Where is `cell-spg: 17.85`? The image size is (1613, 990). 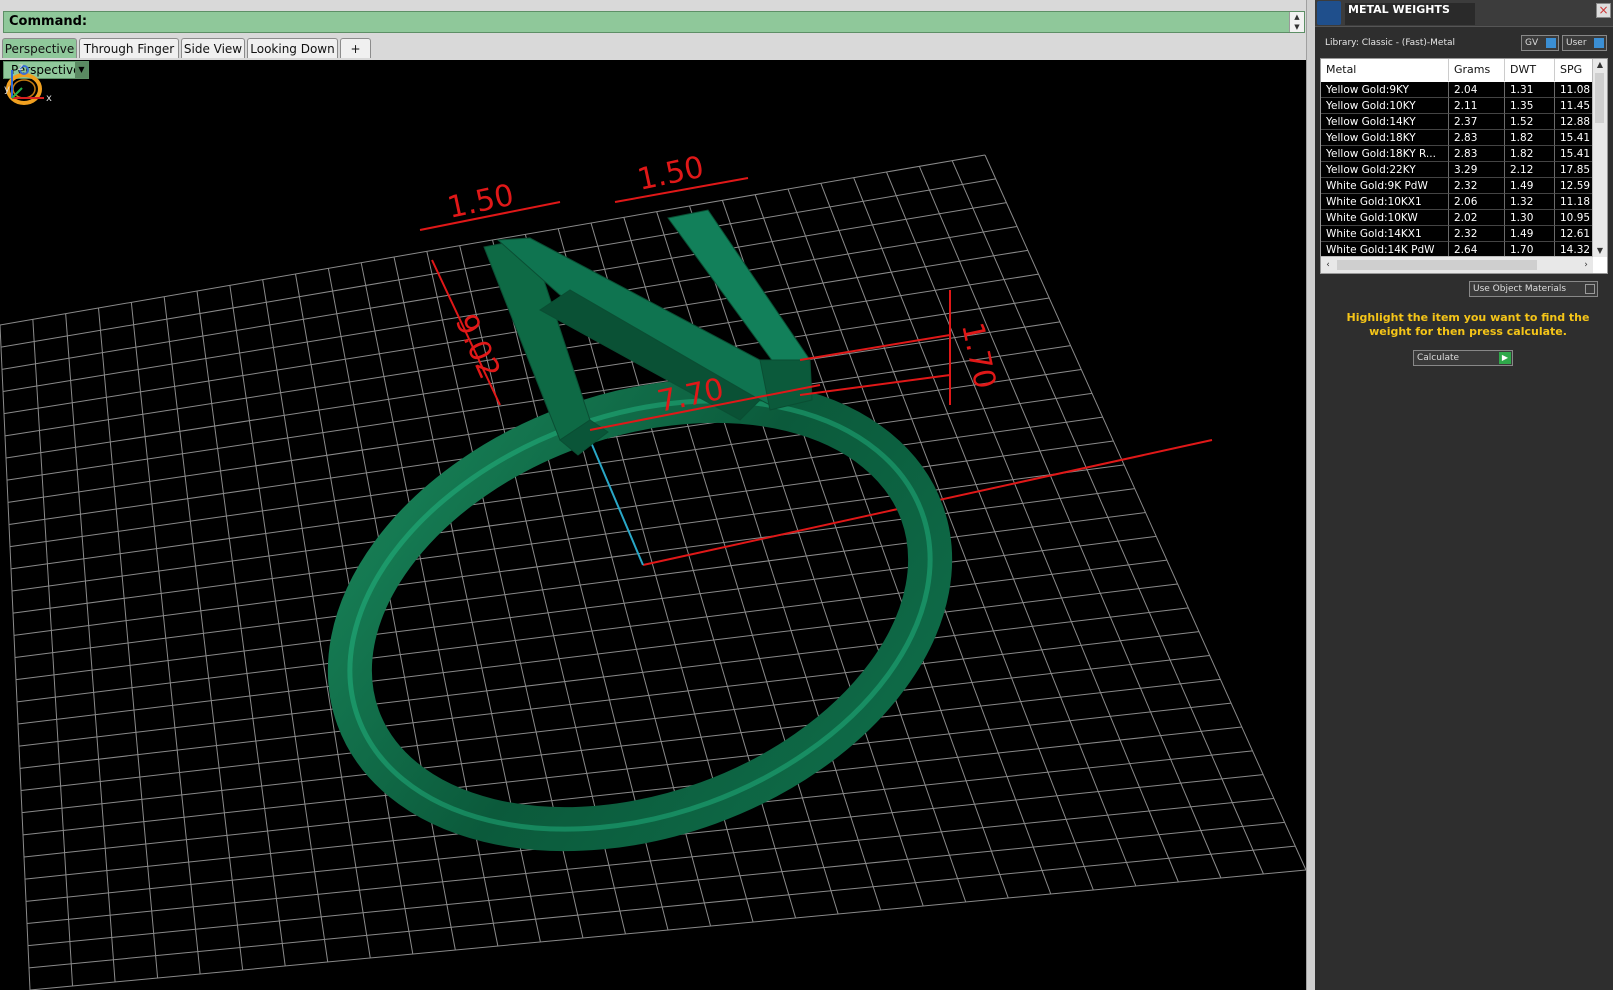
cell-spg: 17.85 is located at coordinates (1574, 170).